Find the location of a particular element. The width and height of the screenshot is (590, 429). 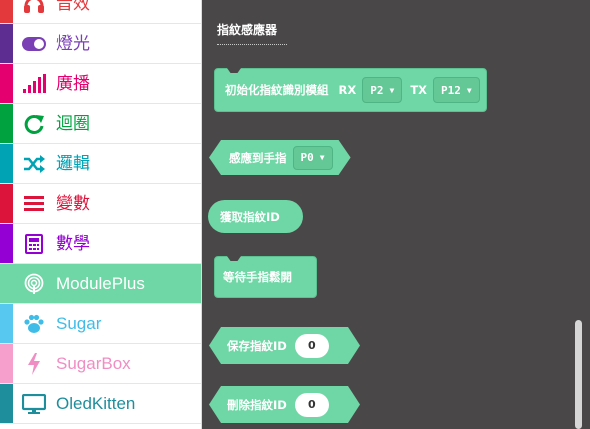

tx-label: TX is located at coordinates (419, 90).